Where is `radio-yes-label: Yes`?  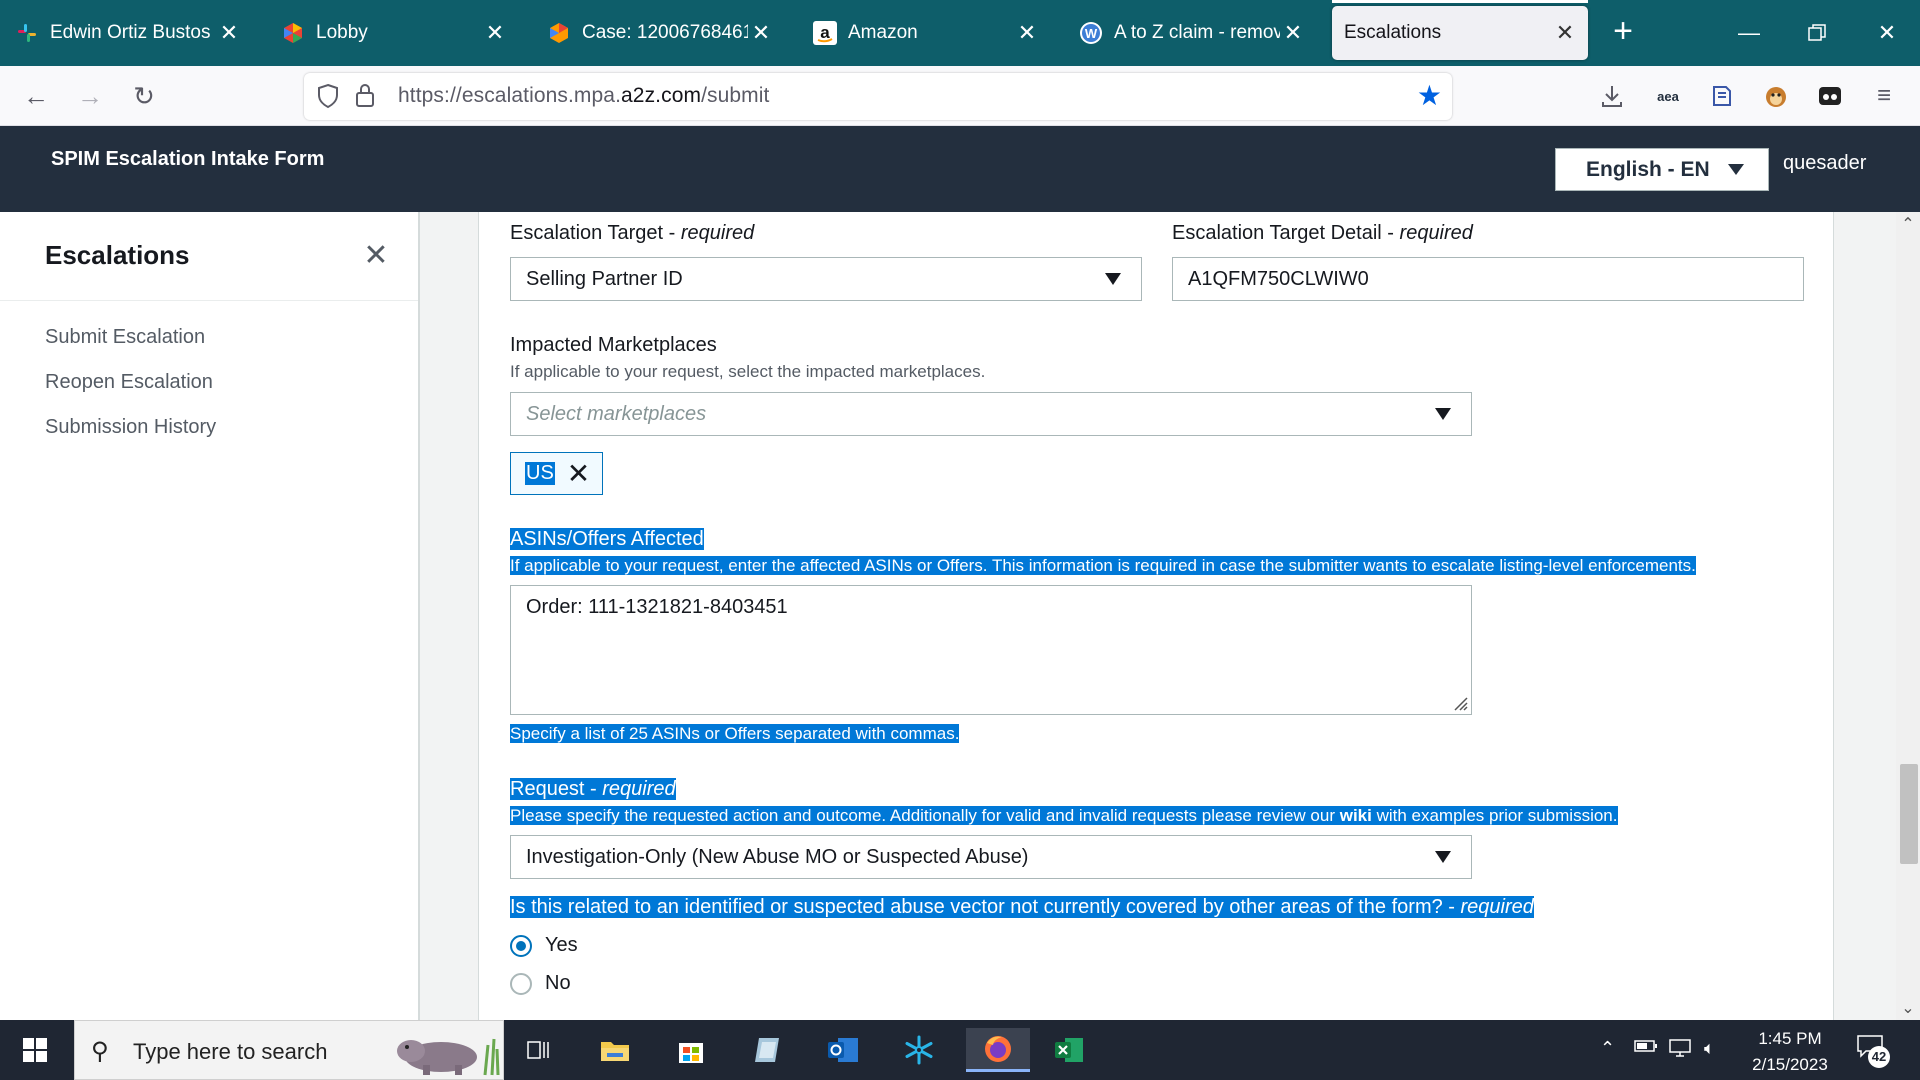
radio-yes-label: Yes is located at coordinates (561, 945).